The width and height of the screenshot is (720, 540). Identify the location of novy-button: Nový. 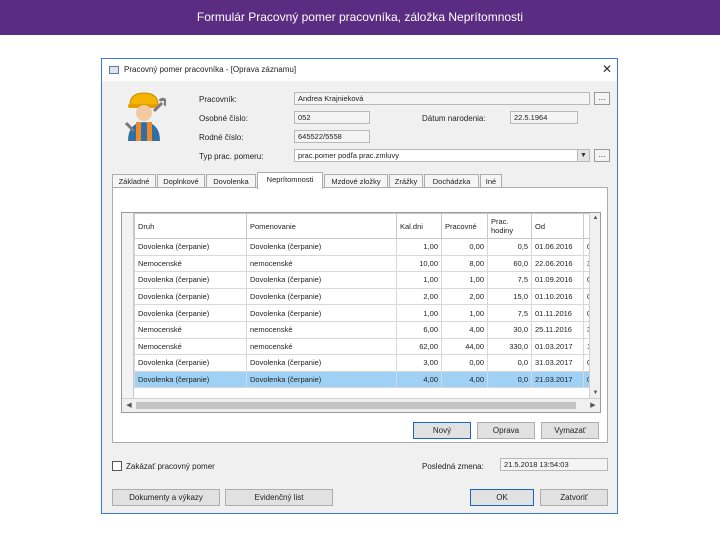
(442, 430).